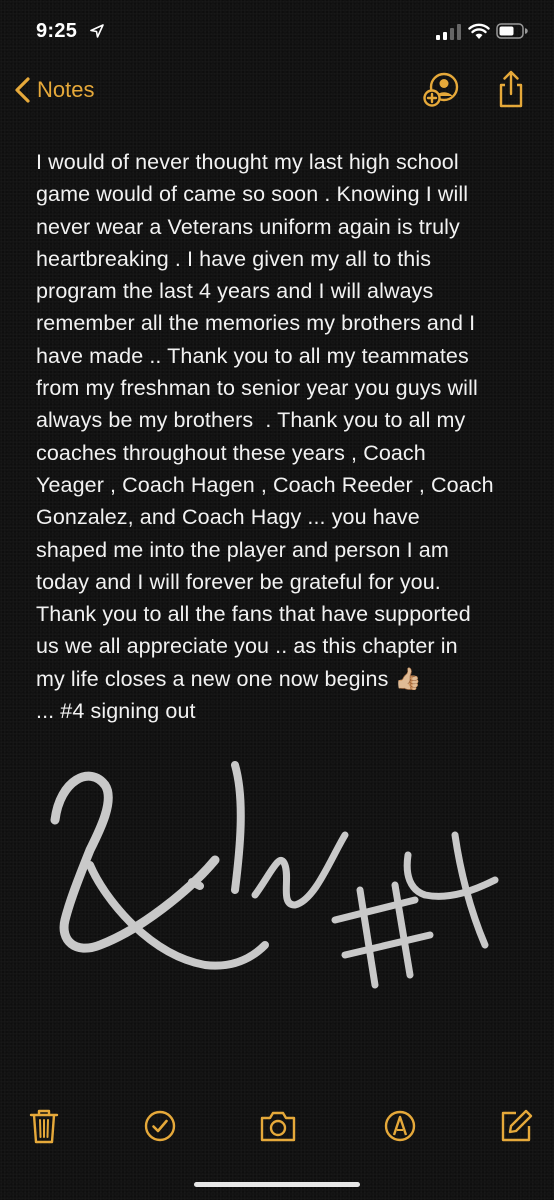  Describe the element at coordinates (57, 31) in the screenshot. I see `status-time: 9:25` at that location.